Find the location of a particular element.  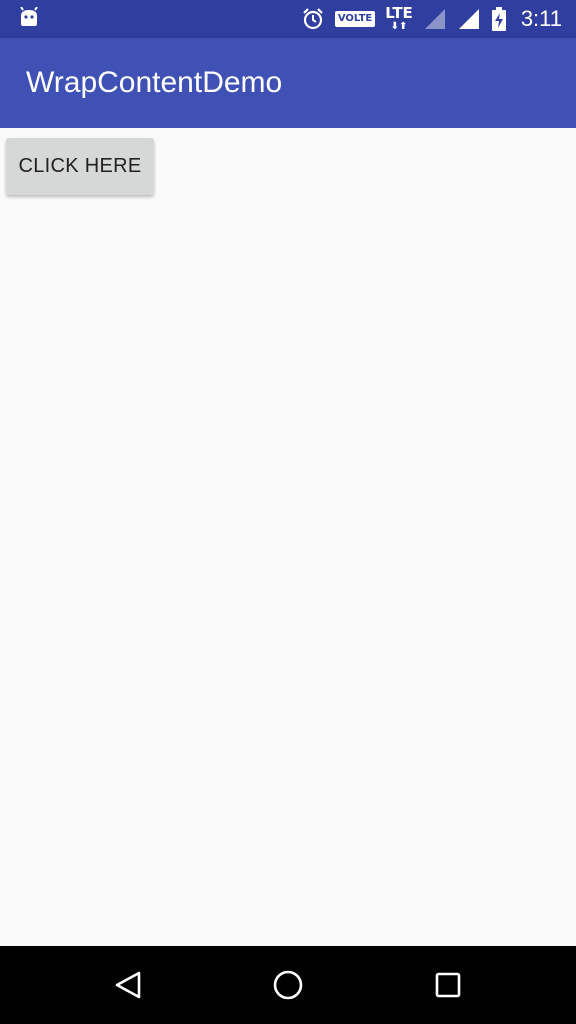

status-right-icons: VOLTE LTE ⬇⬆ 3:11 is located at coordinates (426, 19).